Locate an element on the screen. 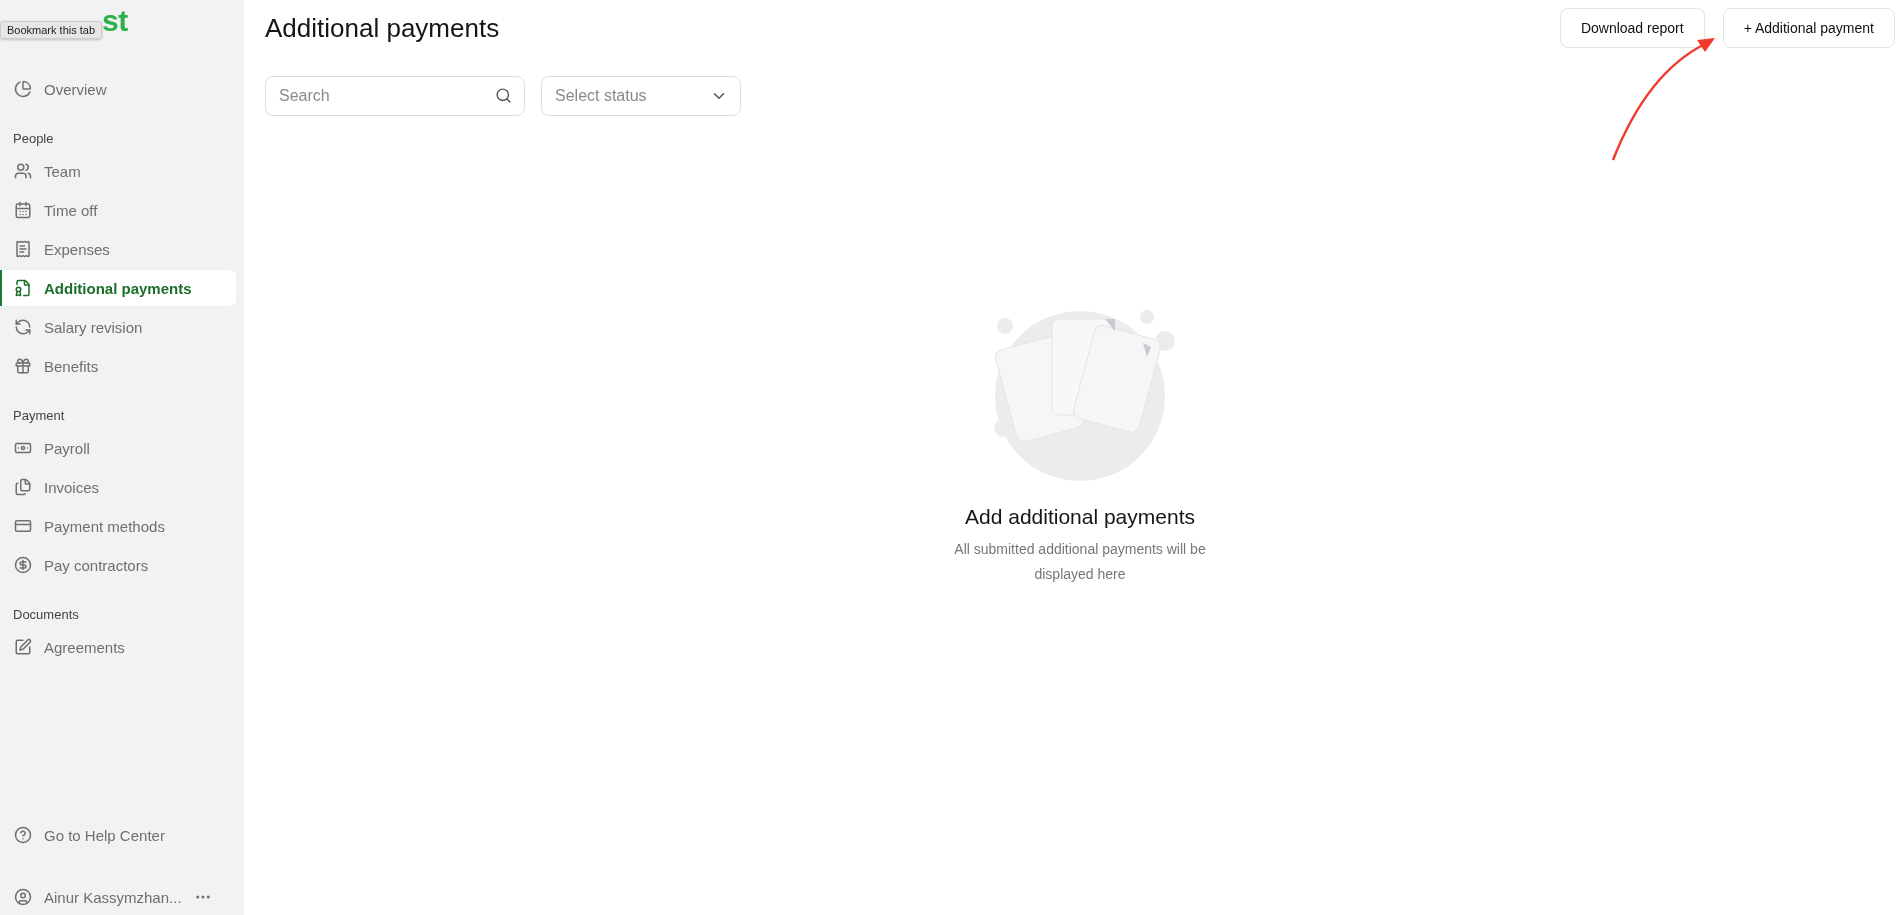  sidebar-item: Agreements is located at coordinates (118, 647).